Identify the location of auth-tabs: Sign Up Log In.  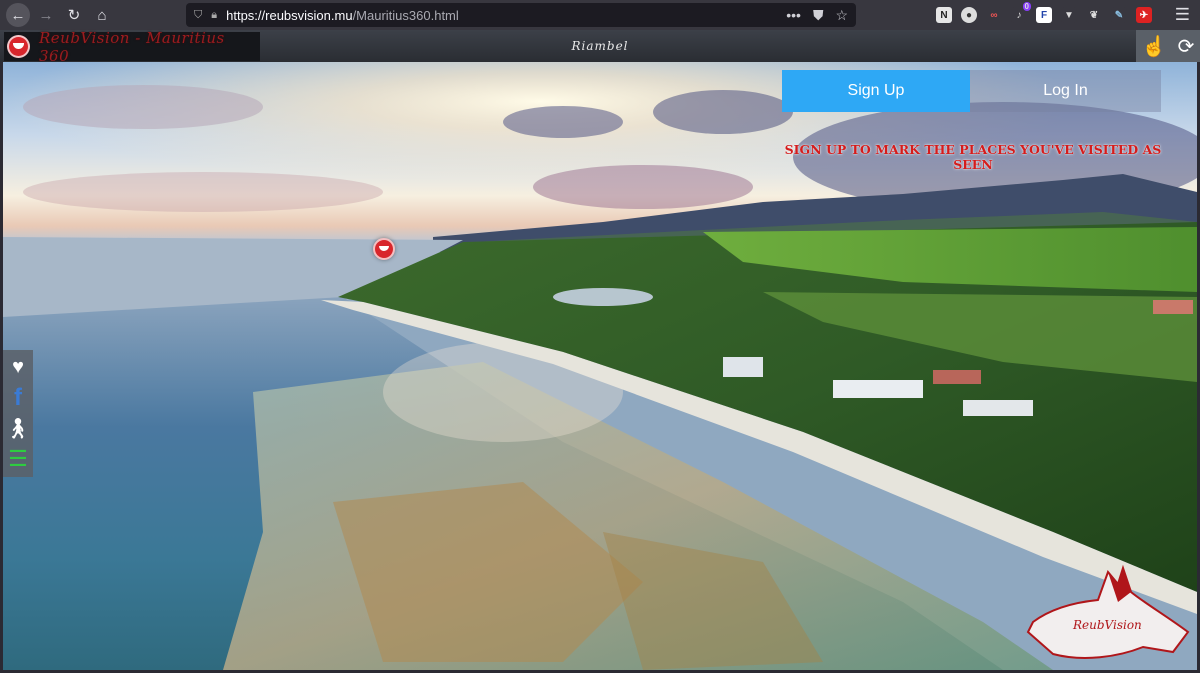
(971, 91).